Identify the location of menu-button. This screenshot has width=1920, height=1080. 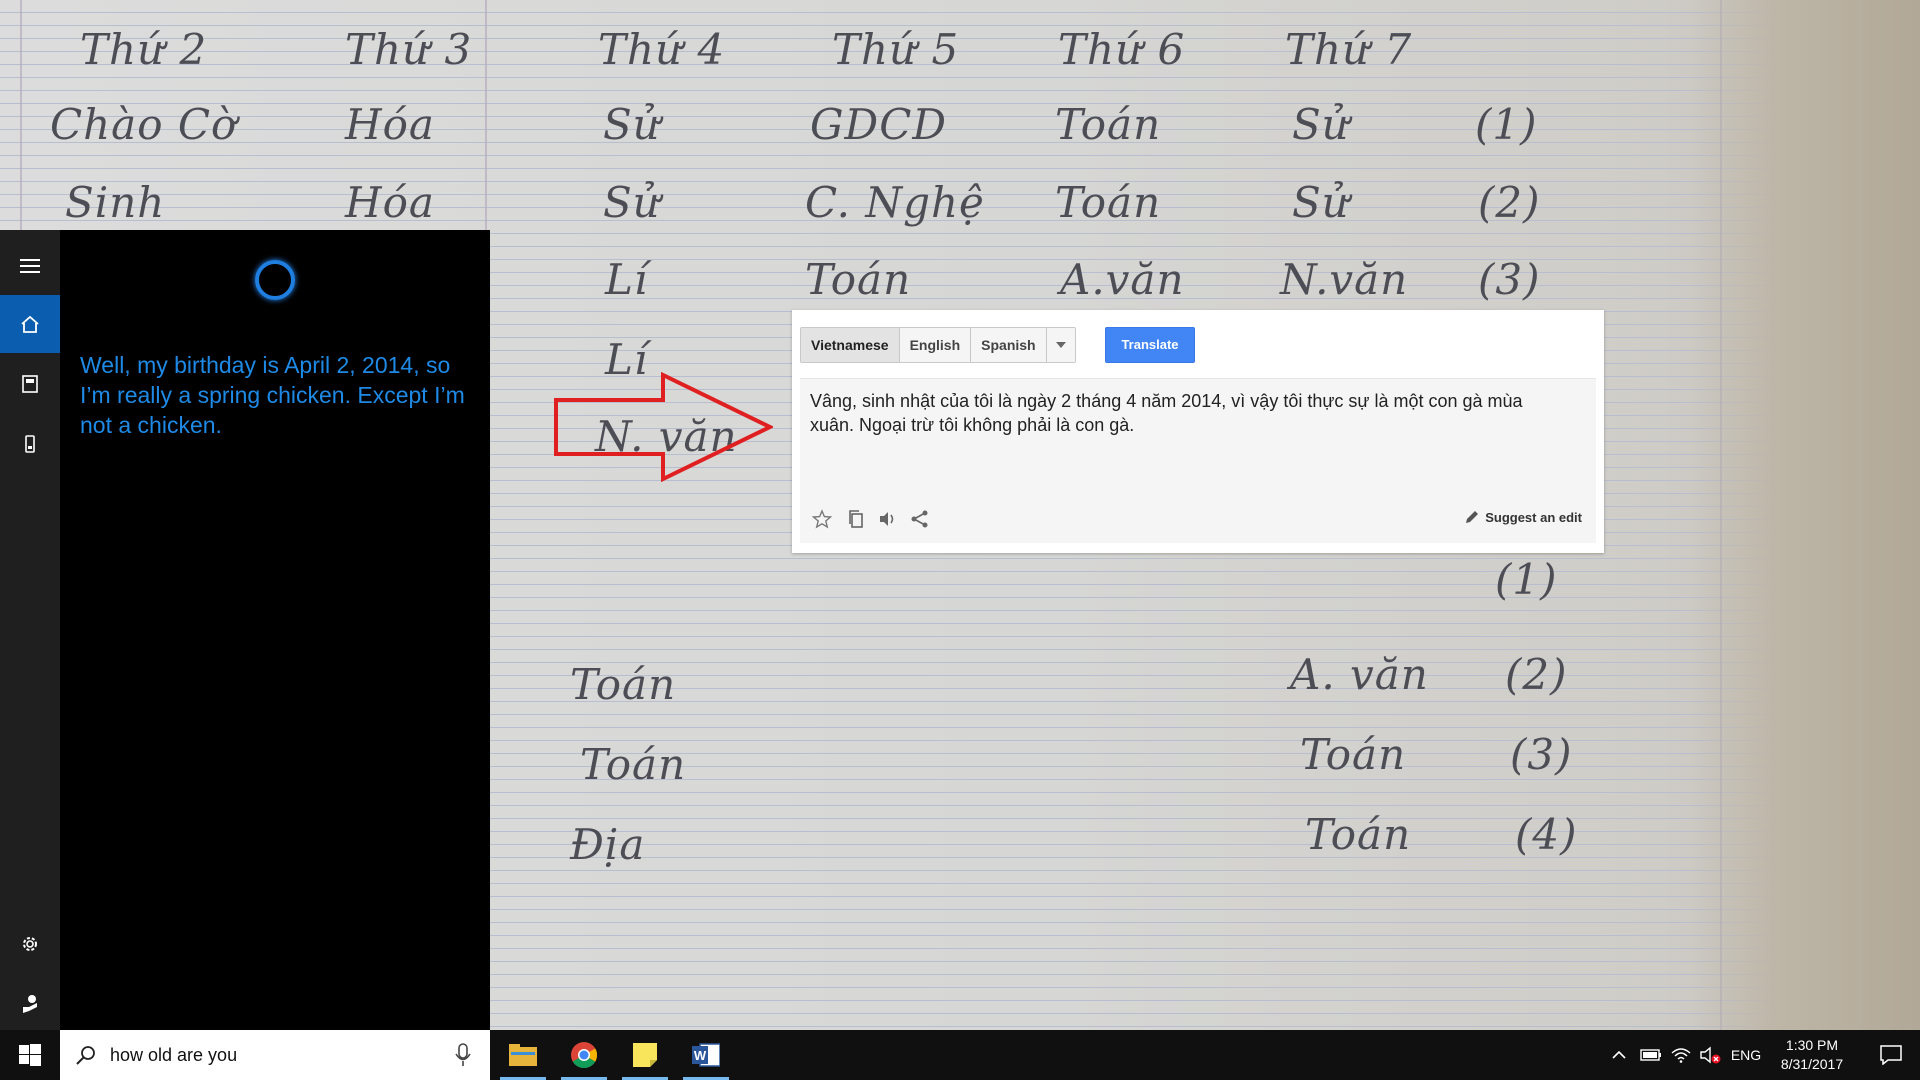
(30, 266).